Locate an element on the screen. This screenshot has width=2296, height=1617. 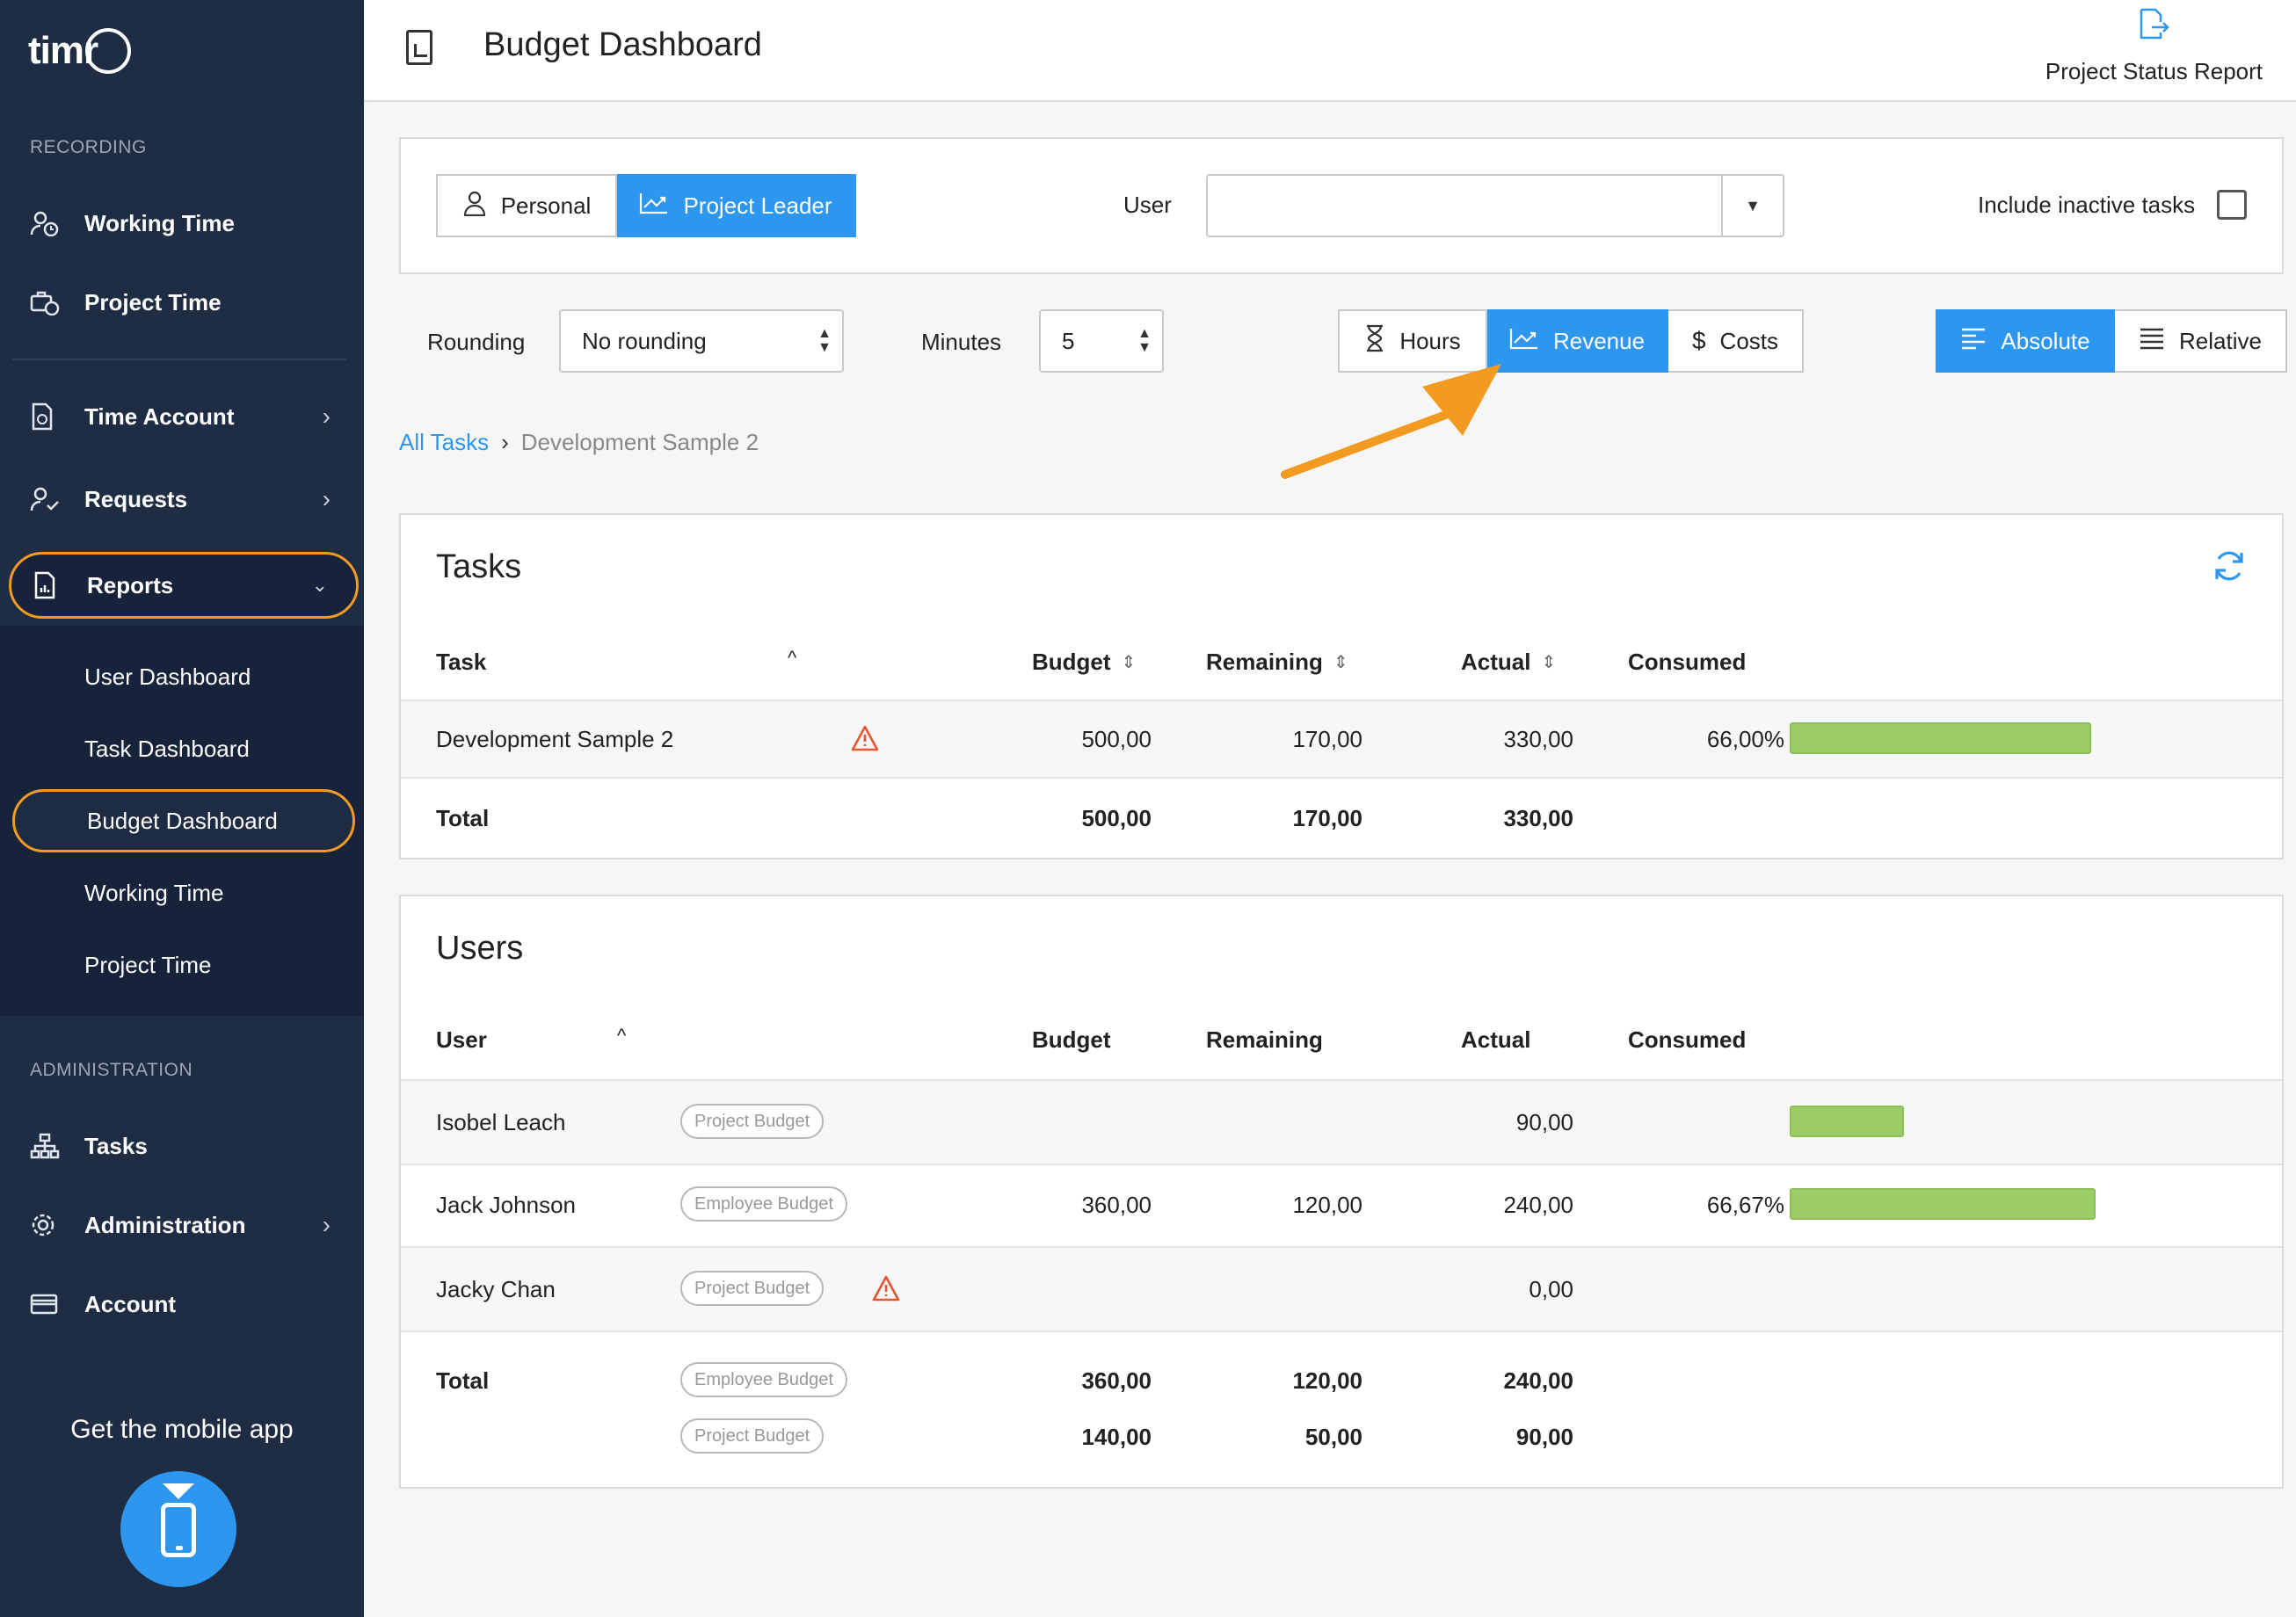
costs-label: Costs is located at coordinates (1749, 340).